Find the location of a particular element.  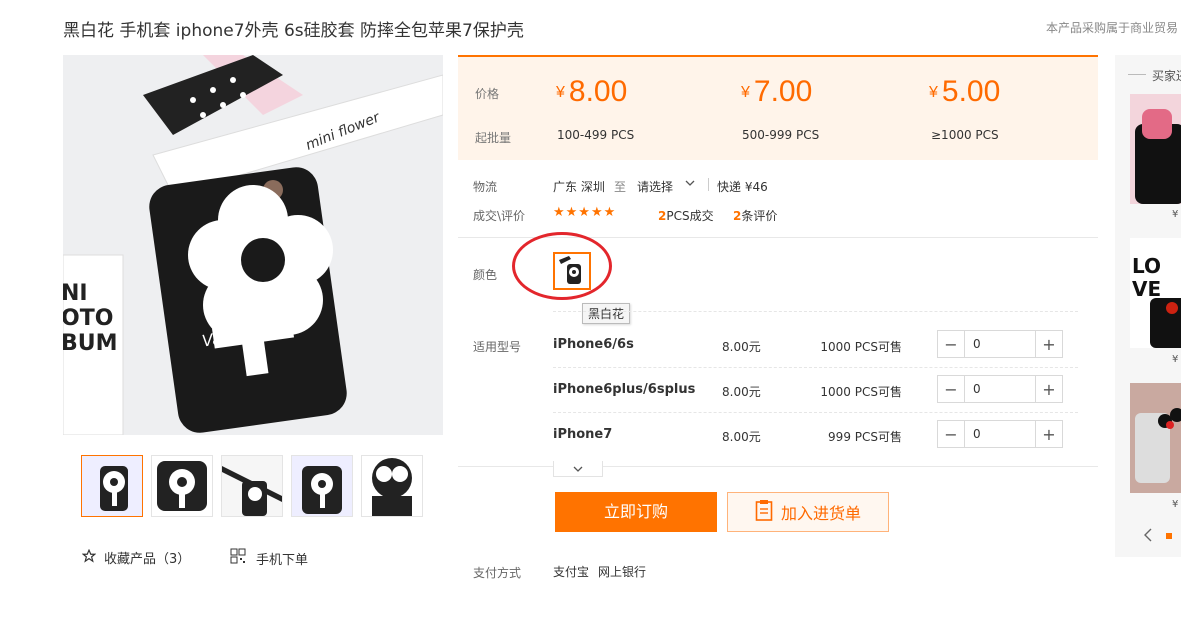

mobile-order-button: 手机下单 is located at coordinates (269, 558).